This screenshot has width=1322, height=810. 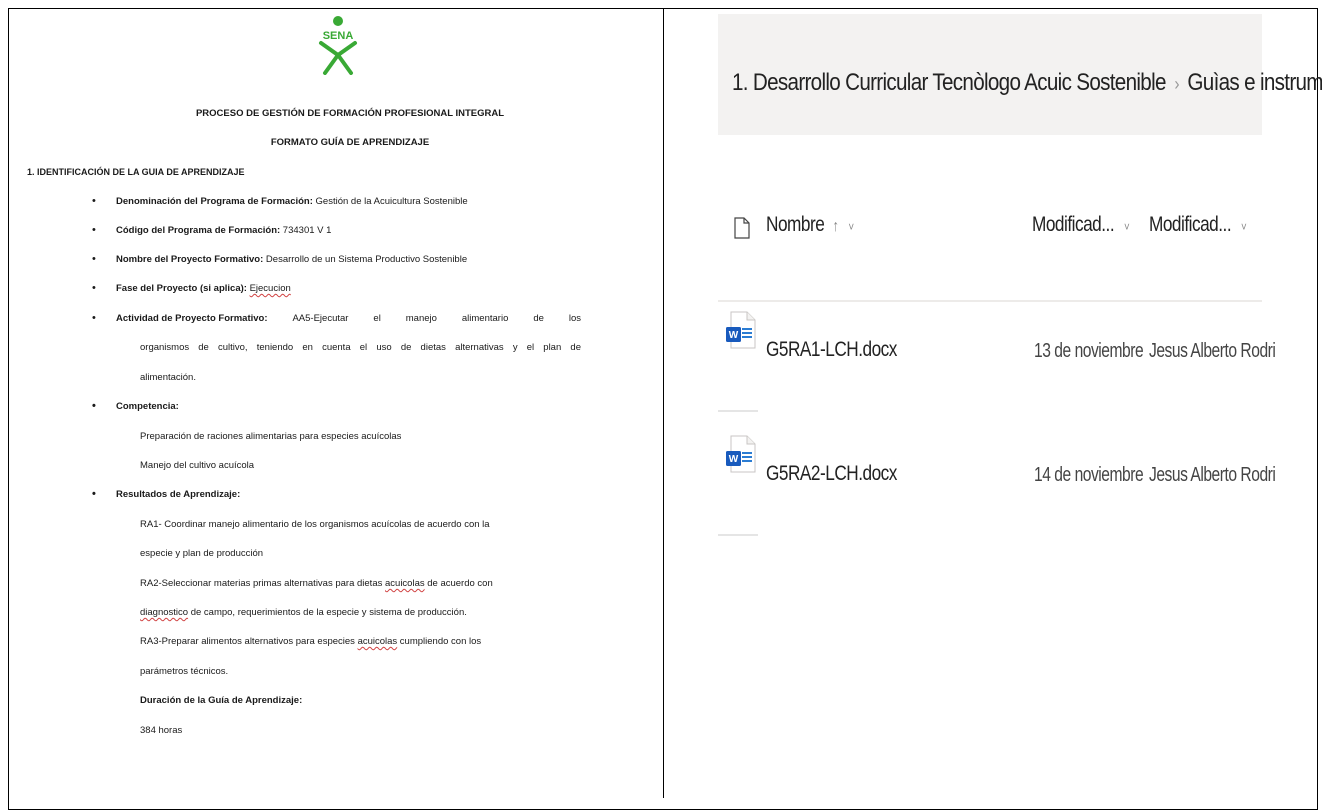 I want to click on sena-logo-text: SENA, so click(x=338, y=36).